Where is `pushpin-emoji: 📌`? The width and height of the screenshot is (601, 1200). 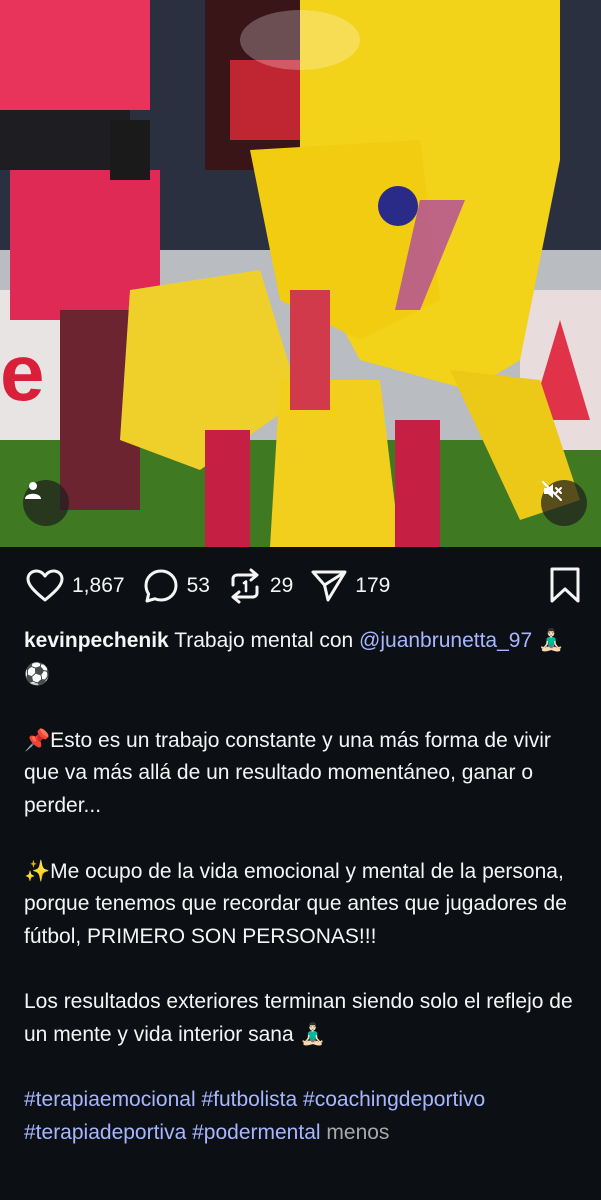
pushpin-emoji: 📌 is located at coordinates (37, 739).